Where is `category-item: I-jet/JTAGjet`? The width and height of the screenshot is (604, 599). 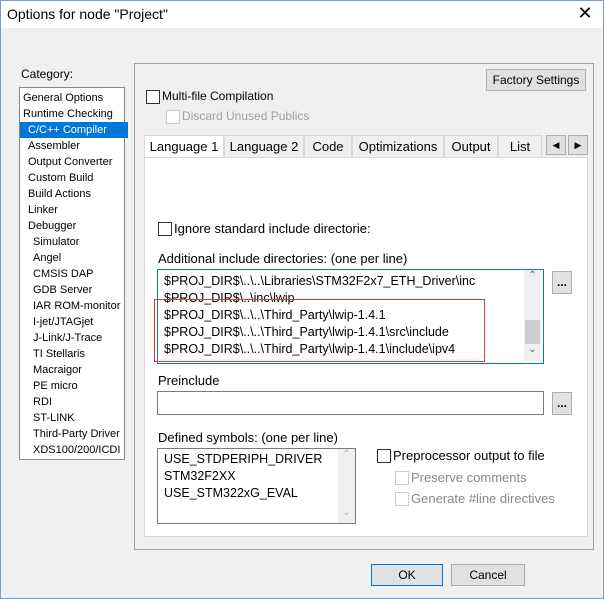 category-item: I-jet/JTAGjet is located at coordinates (76, 322).